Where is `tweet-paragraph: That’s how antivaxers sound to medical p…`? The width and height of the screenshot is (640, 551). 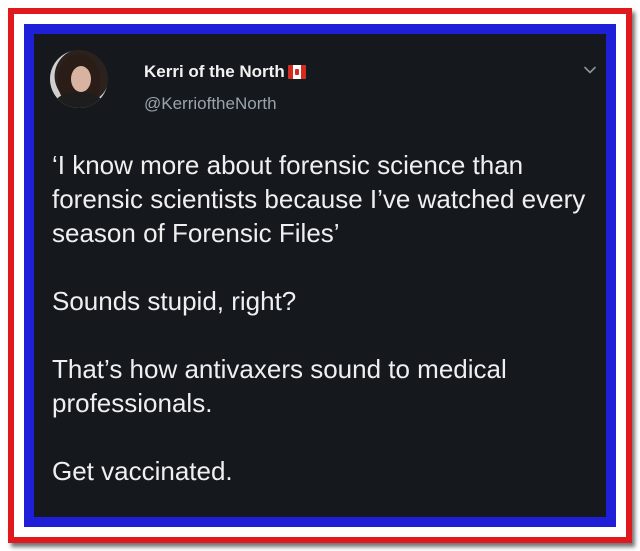
tweet-paragraph: That’s how antivaxers sound to medical p… is located at coordinates (279, 386).